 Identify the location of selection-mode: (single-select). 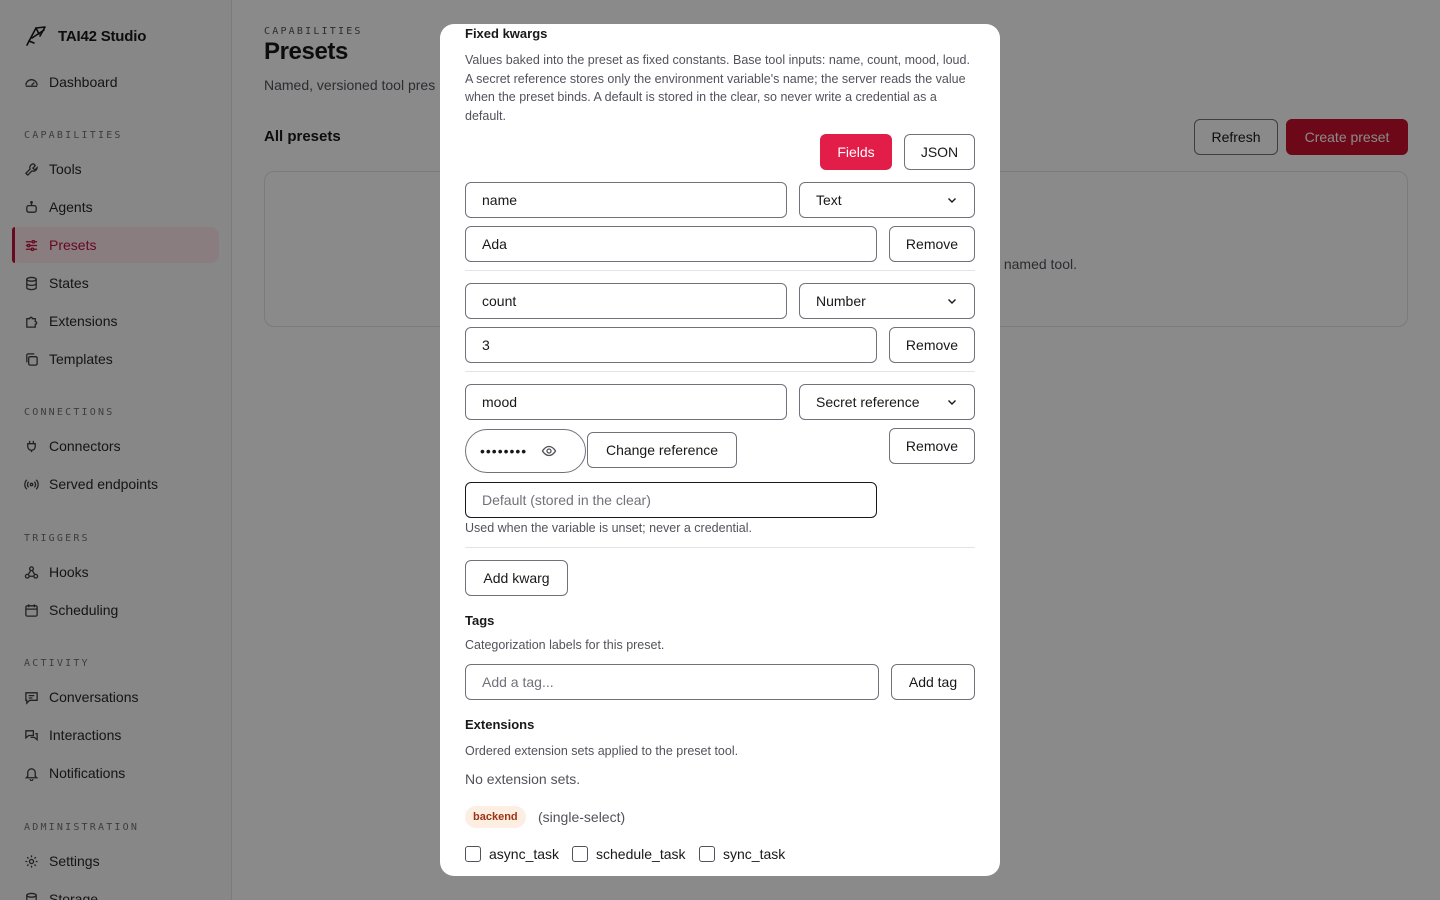
(582, 817).